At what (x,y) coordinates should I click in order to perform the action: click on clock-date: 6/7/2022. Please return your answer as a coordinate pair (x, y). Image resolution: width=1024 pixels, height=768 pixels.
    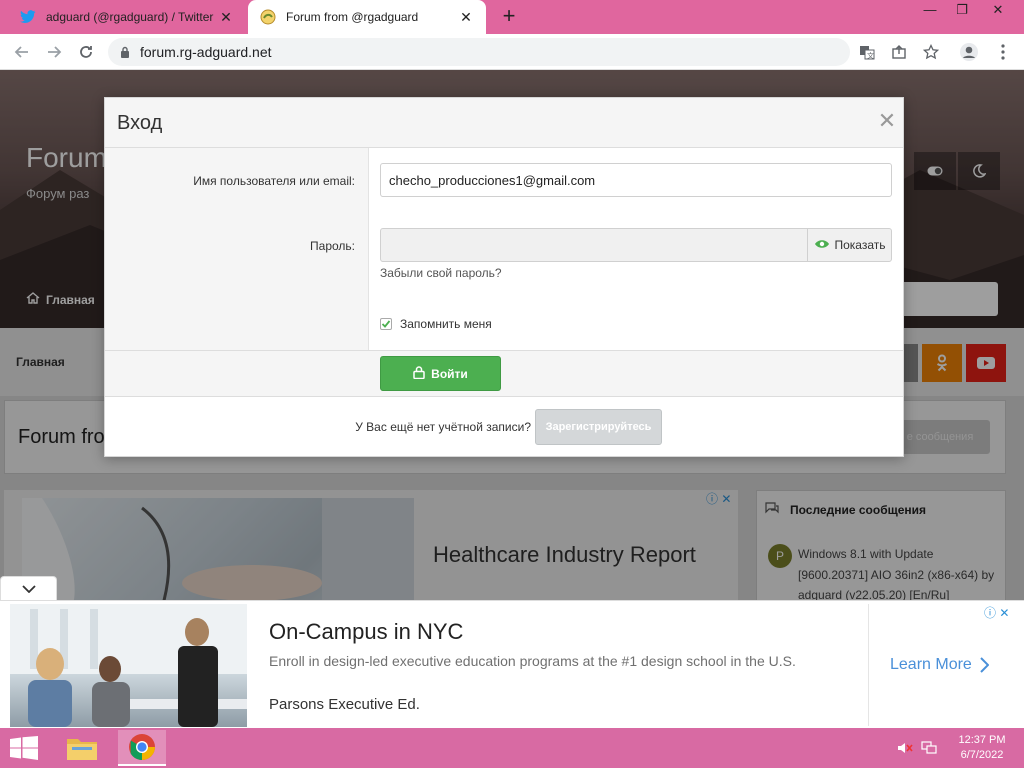
    Looking at the image, I should click on (982, 755).